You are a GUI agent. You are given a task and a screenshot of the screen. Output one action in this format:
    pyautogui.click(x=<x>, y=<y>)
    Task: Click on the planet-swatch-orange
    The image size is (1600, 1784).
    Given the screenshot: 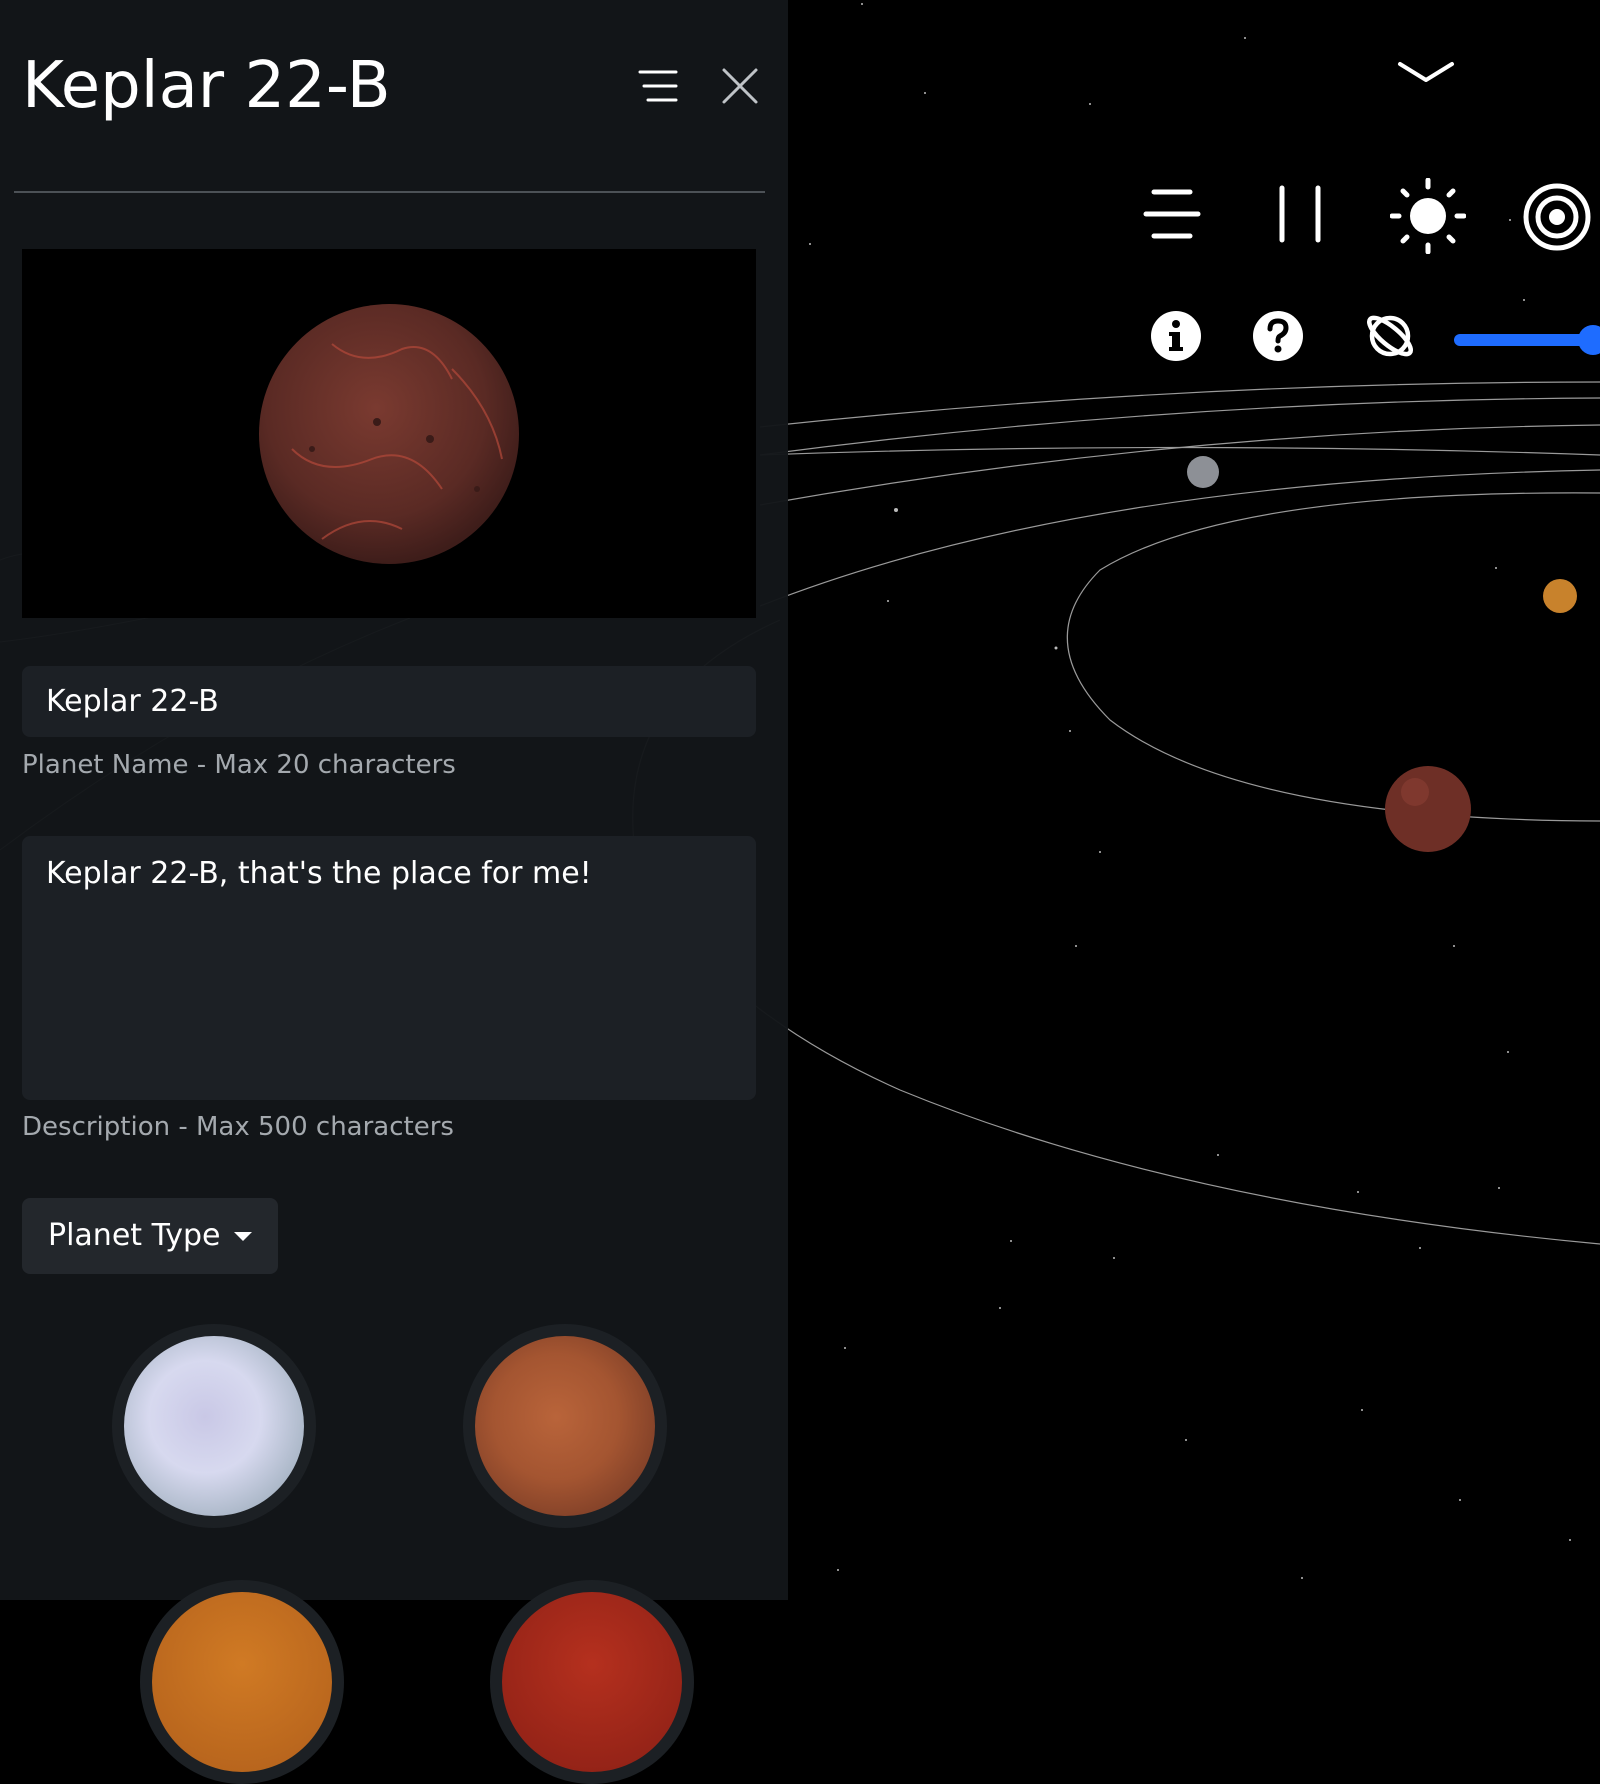 What is the action you would take?
    pyautogui.click(x=242, y=1682)
    